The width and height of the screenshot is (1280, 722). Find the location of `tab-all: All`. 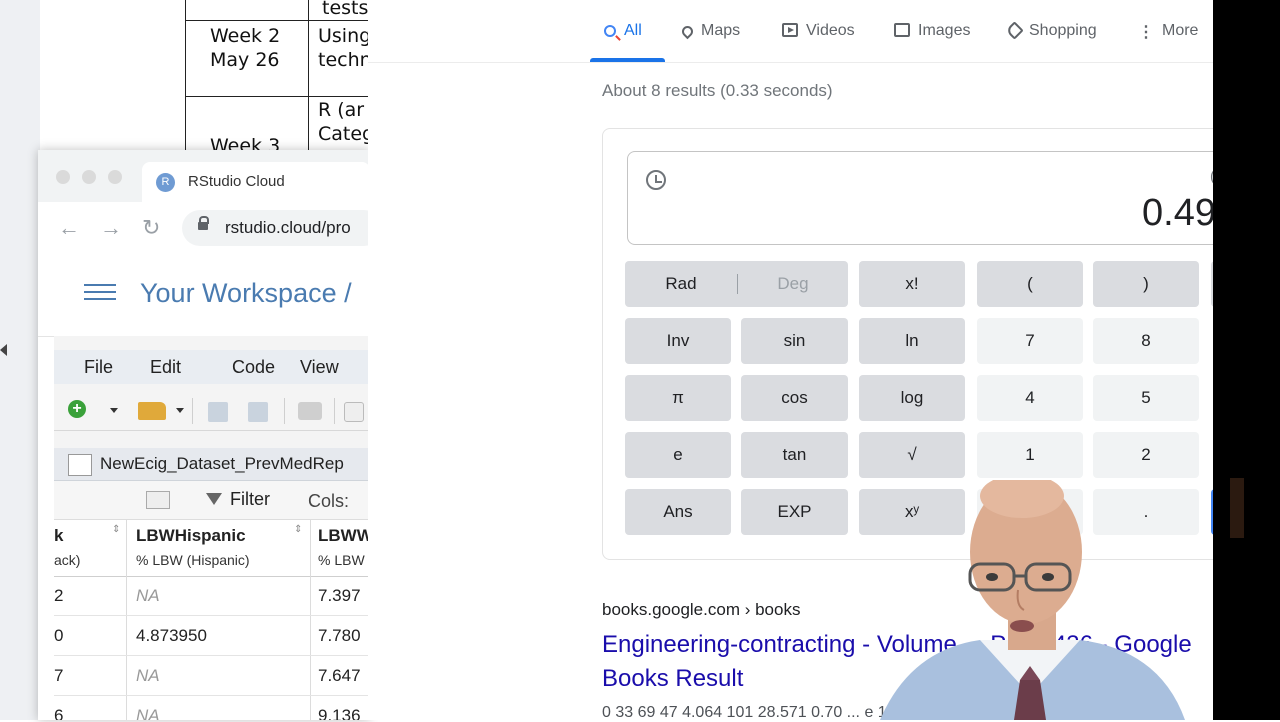

tab-all: All is located at coordinates (623, 31).